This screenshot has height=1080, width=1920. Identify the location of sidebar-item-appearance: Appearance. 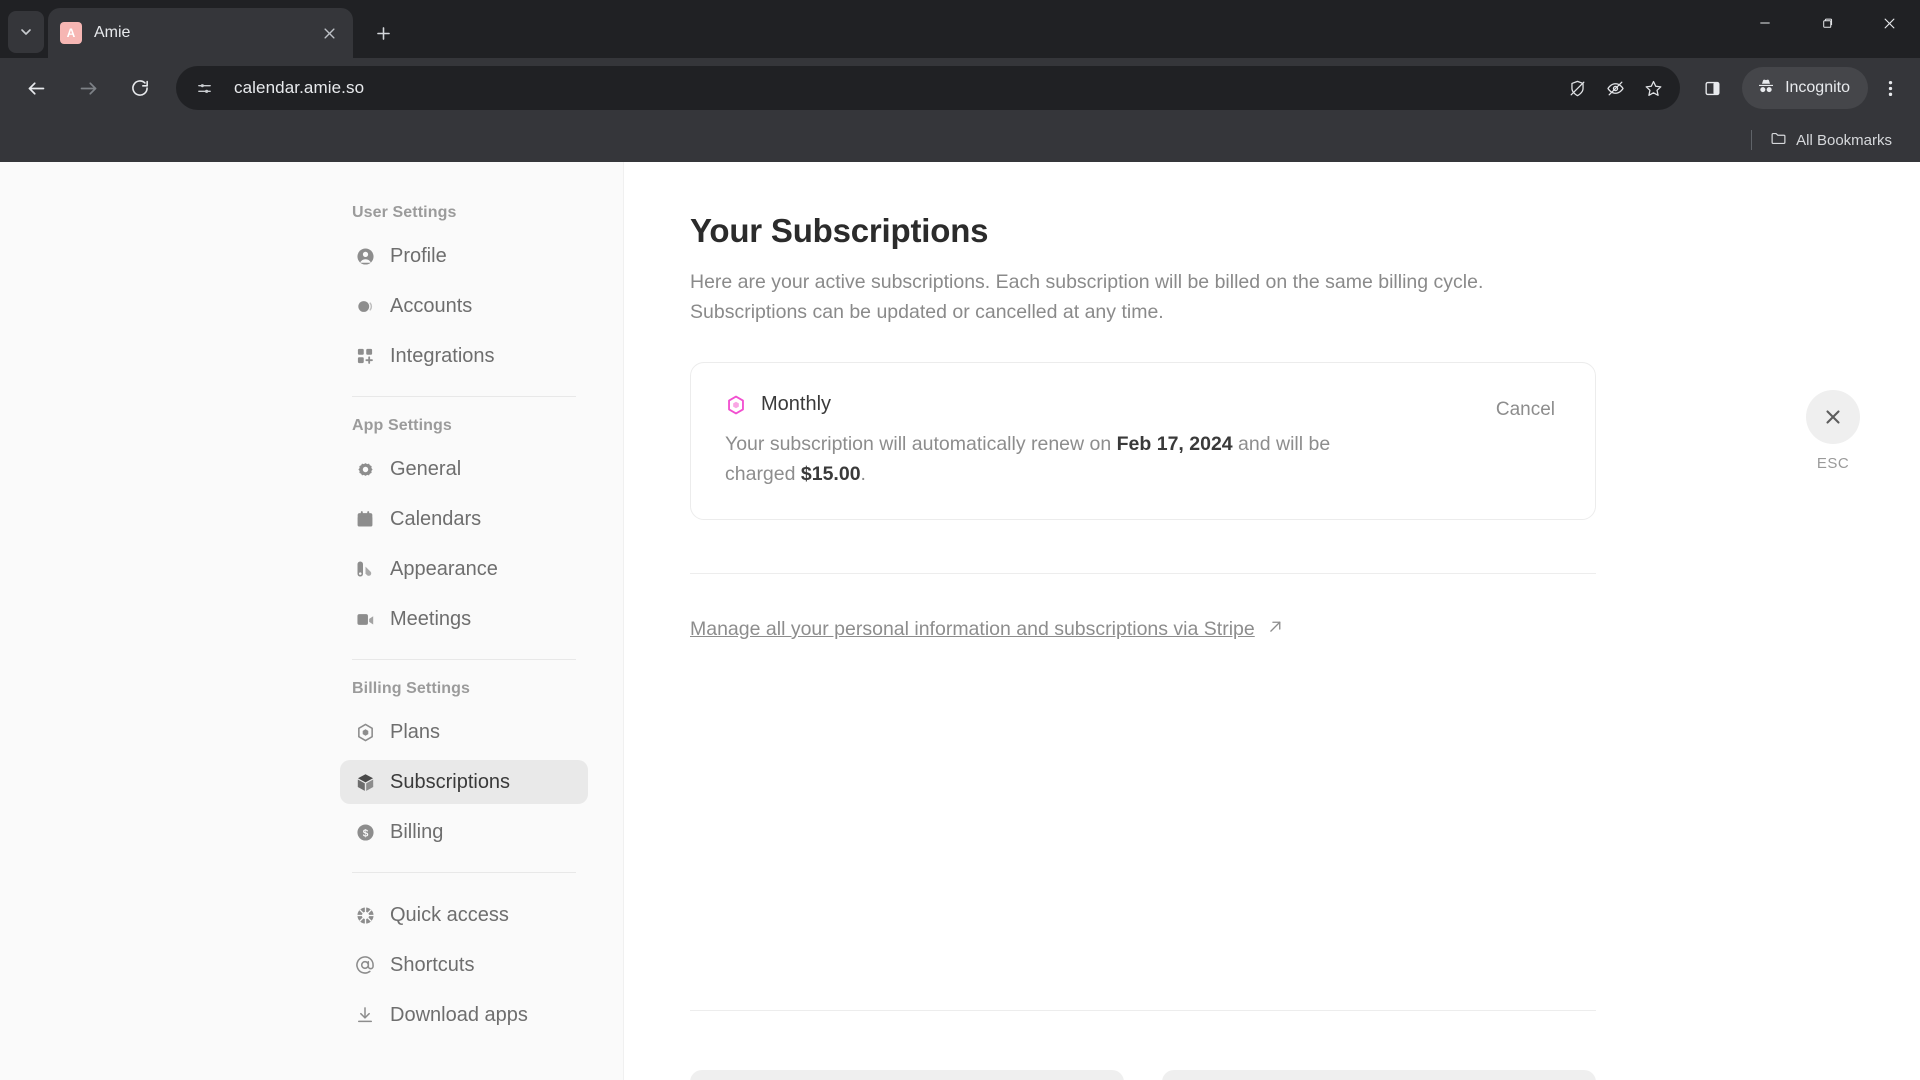
(464, 569).